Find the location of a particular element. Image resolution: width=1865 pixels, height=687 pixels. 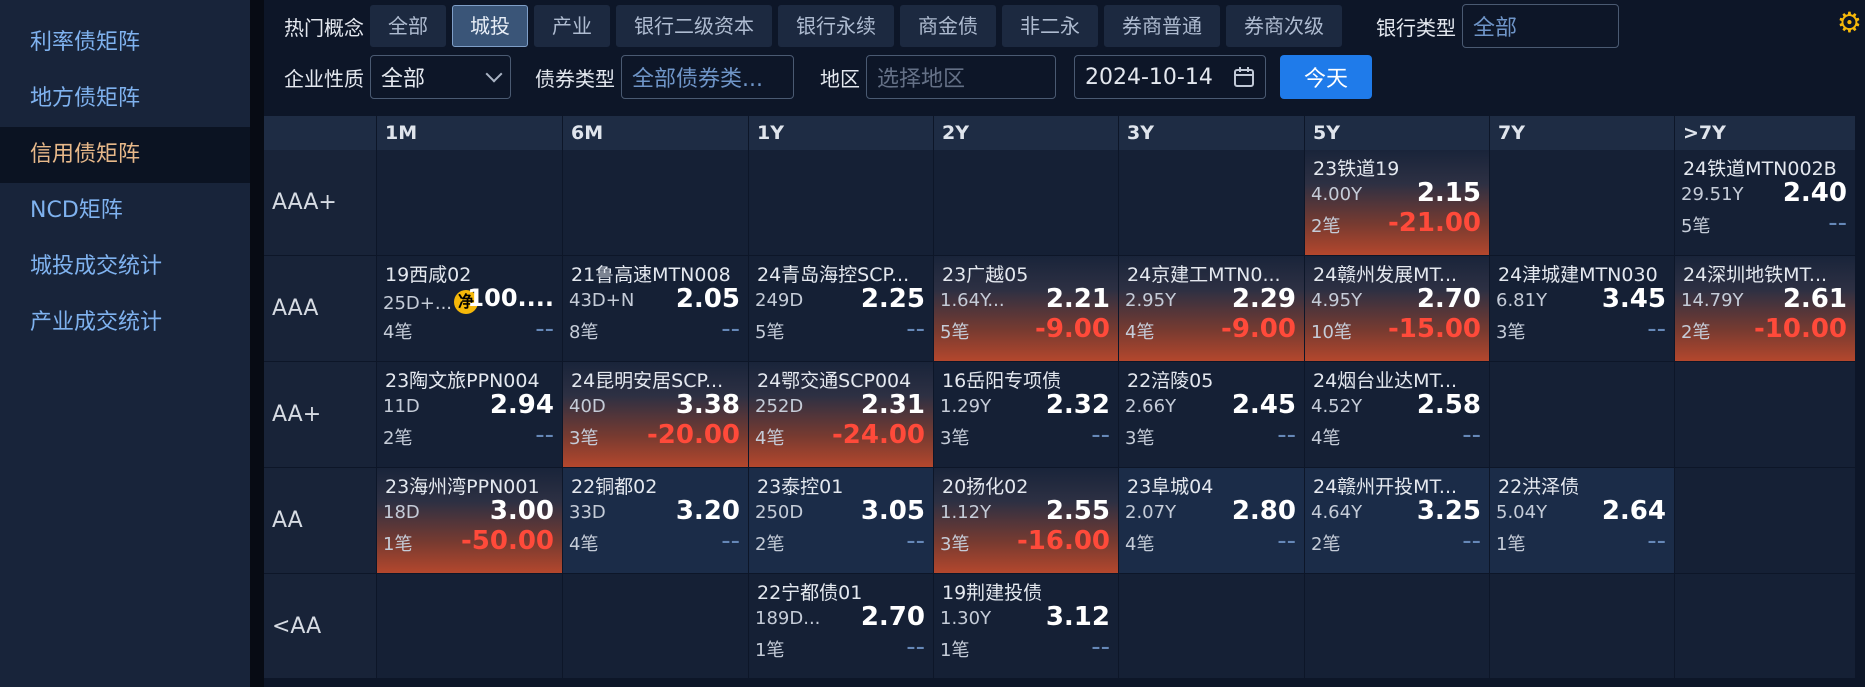

bond-term: 250D is located at coordinates (779, 512).